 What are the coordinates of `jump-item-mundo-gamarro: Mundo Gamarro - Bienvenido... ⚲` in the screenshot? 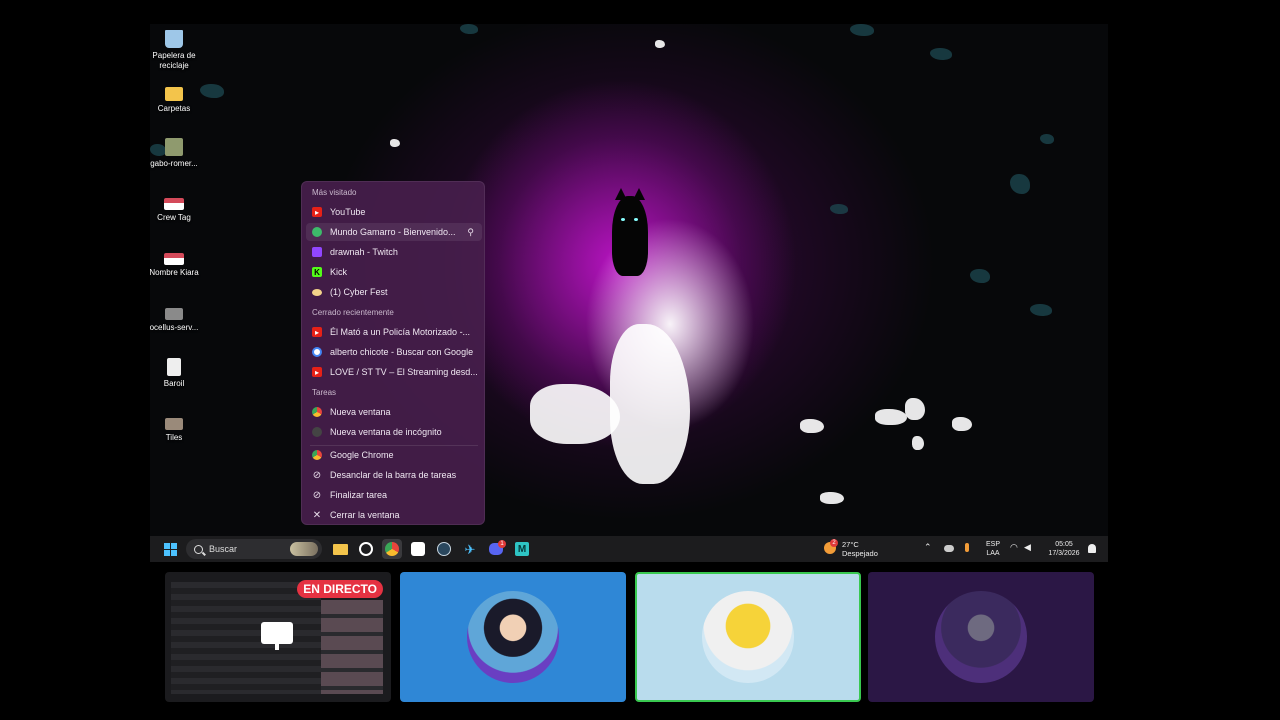 It's located at (394, 232).